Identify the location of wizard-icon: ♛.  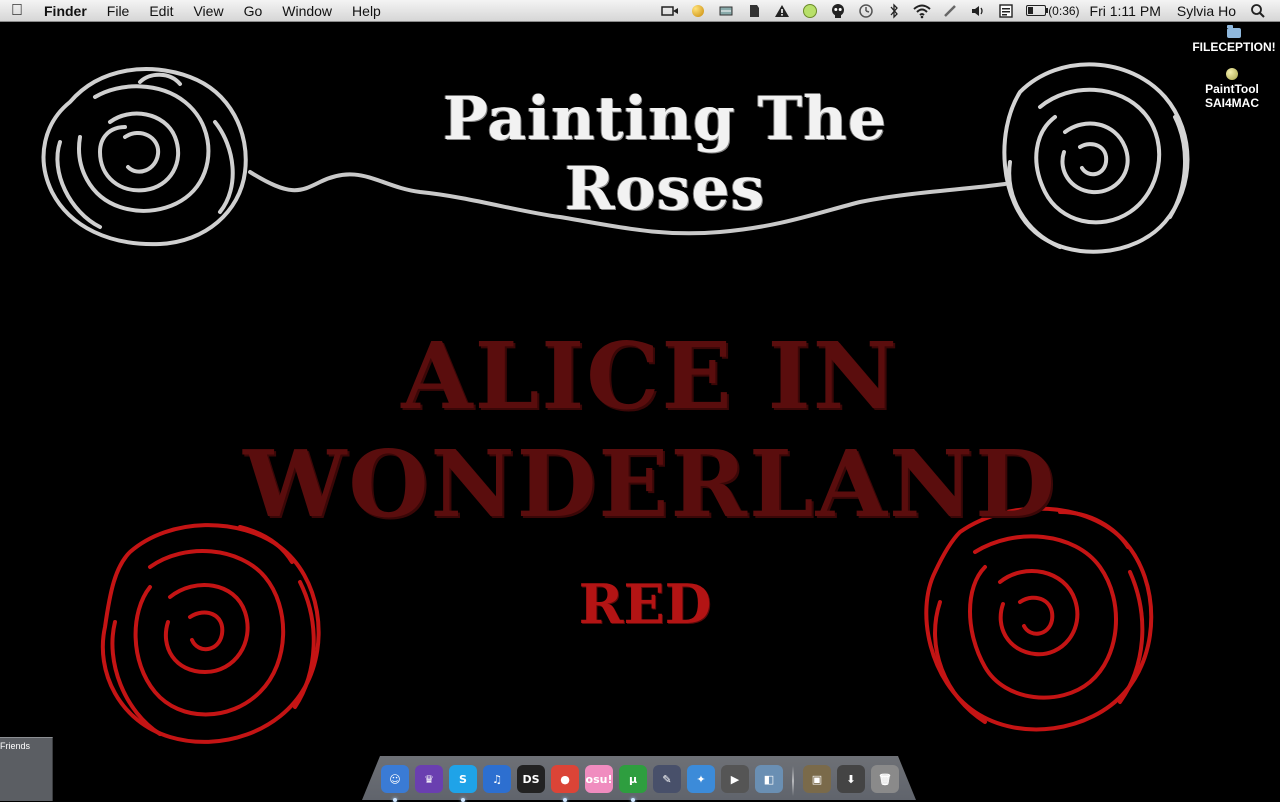
(429, 779).